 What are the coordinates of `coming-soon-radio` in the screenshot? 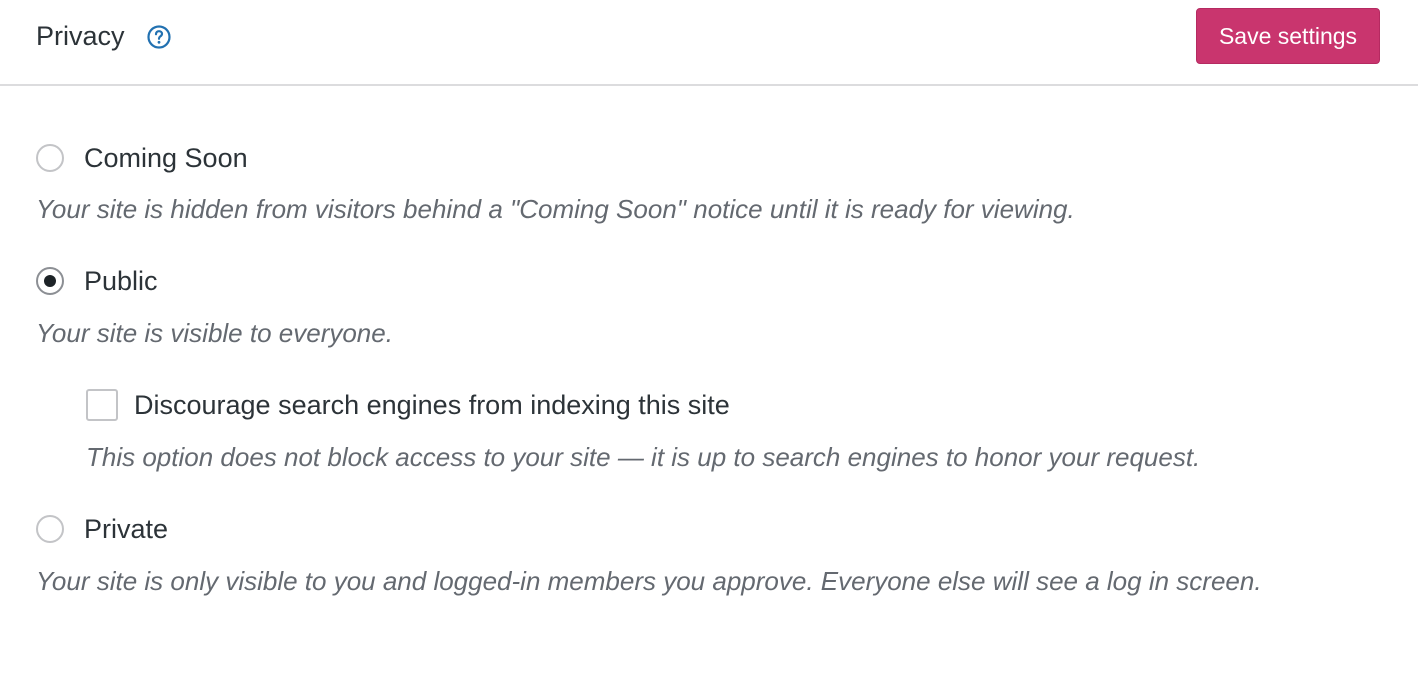 It's located at (50, 158).